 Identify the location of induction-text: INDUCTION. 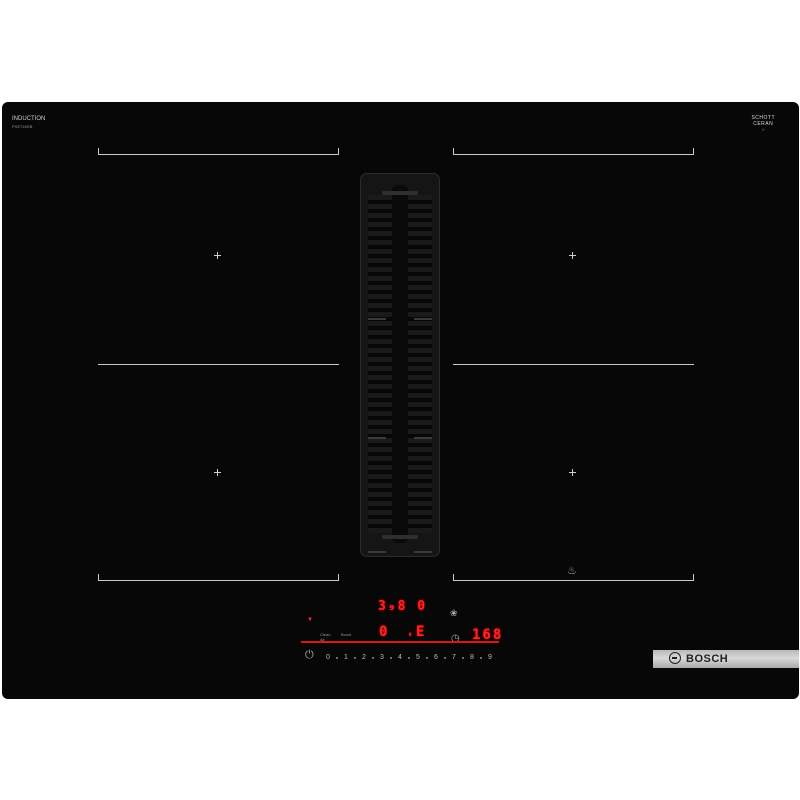
(29, 119).